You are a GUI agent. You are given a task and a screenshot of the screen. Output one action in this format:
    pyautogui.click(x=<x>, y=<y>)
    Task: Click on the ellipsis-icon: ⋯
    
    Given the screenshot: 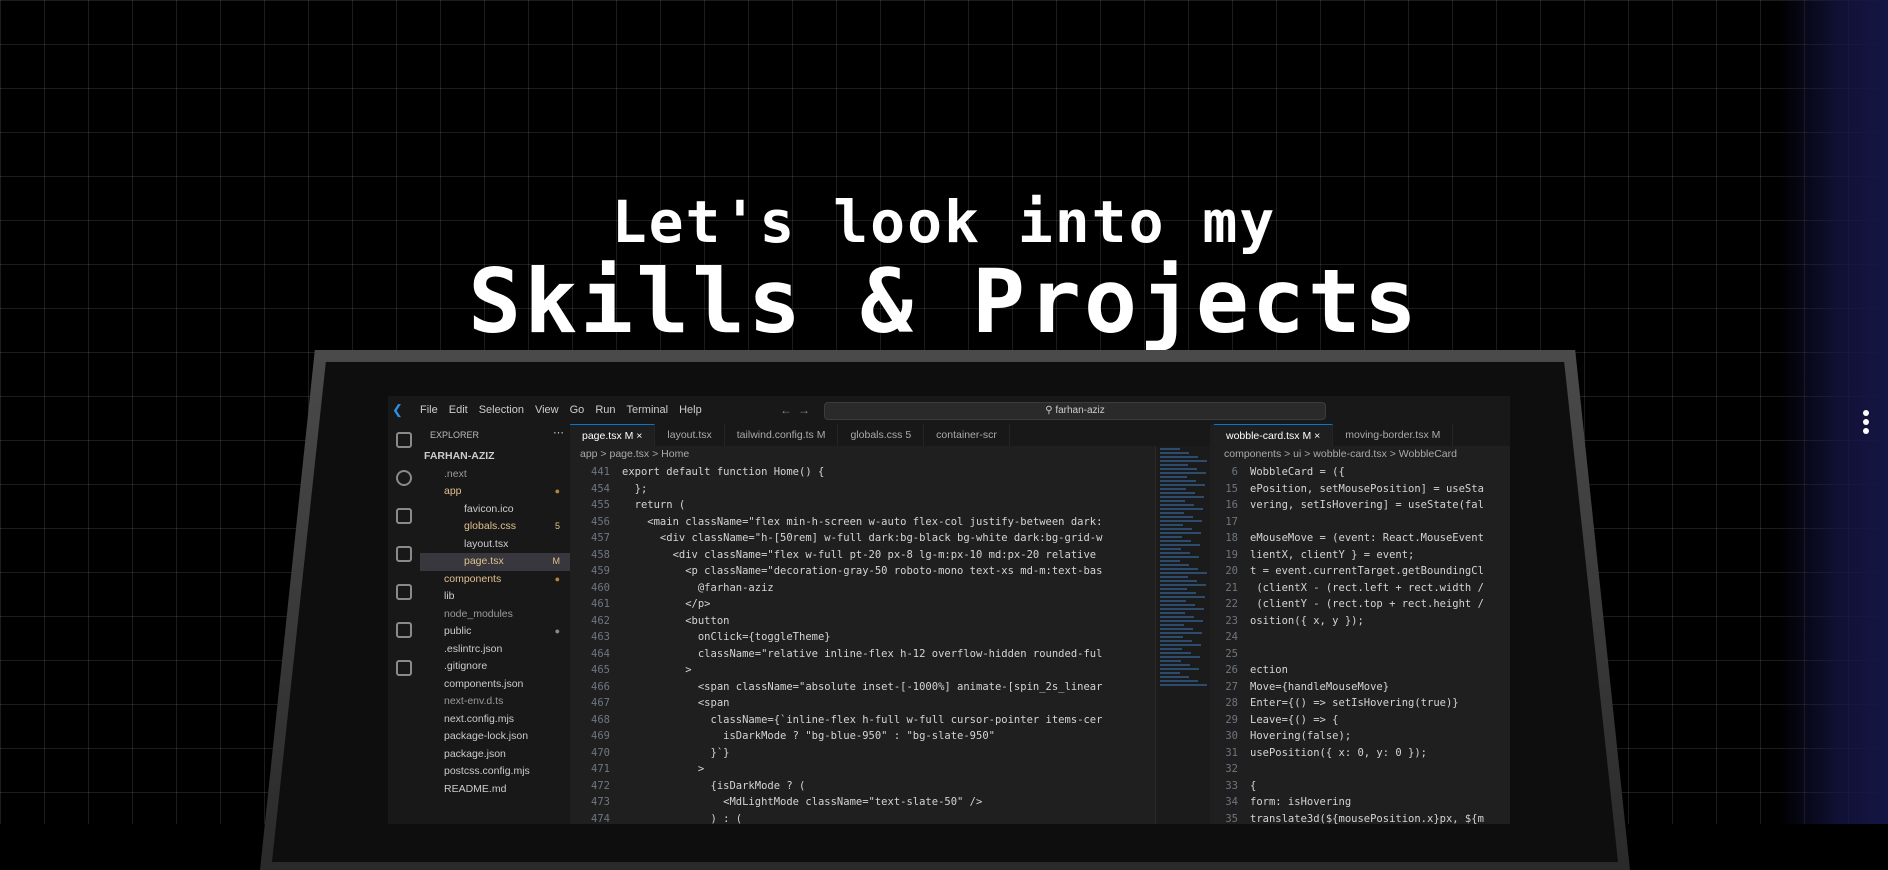 What is the action you would take?
    pyautogui.click(x=558, y=432)
    